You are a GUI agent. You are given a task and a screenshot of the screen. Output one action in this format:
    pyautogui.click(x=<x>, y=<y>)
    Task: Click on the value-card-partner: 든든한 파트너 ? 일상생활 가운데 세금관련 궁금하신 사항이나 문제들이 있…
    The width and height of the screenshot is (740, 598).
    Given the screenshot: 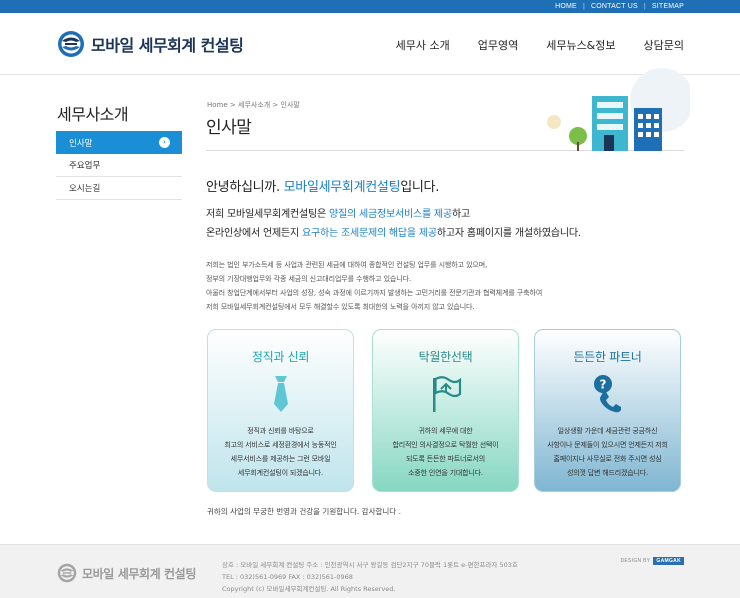 What is the action you would take?
    pyautogui.click(x=607, y=410)
    